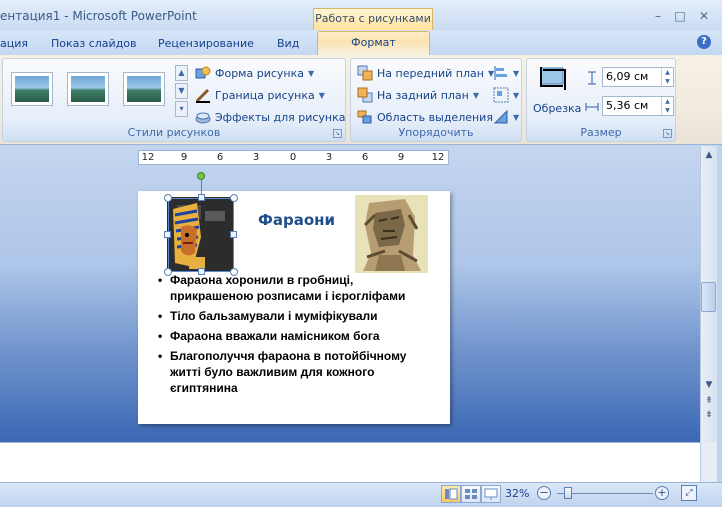  Describe the element at coordinates (391, 234) in the screenshot. I see `sphinx-picture` at that location.